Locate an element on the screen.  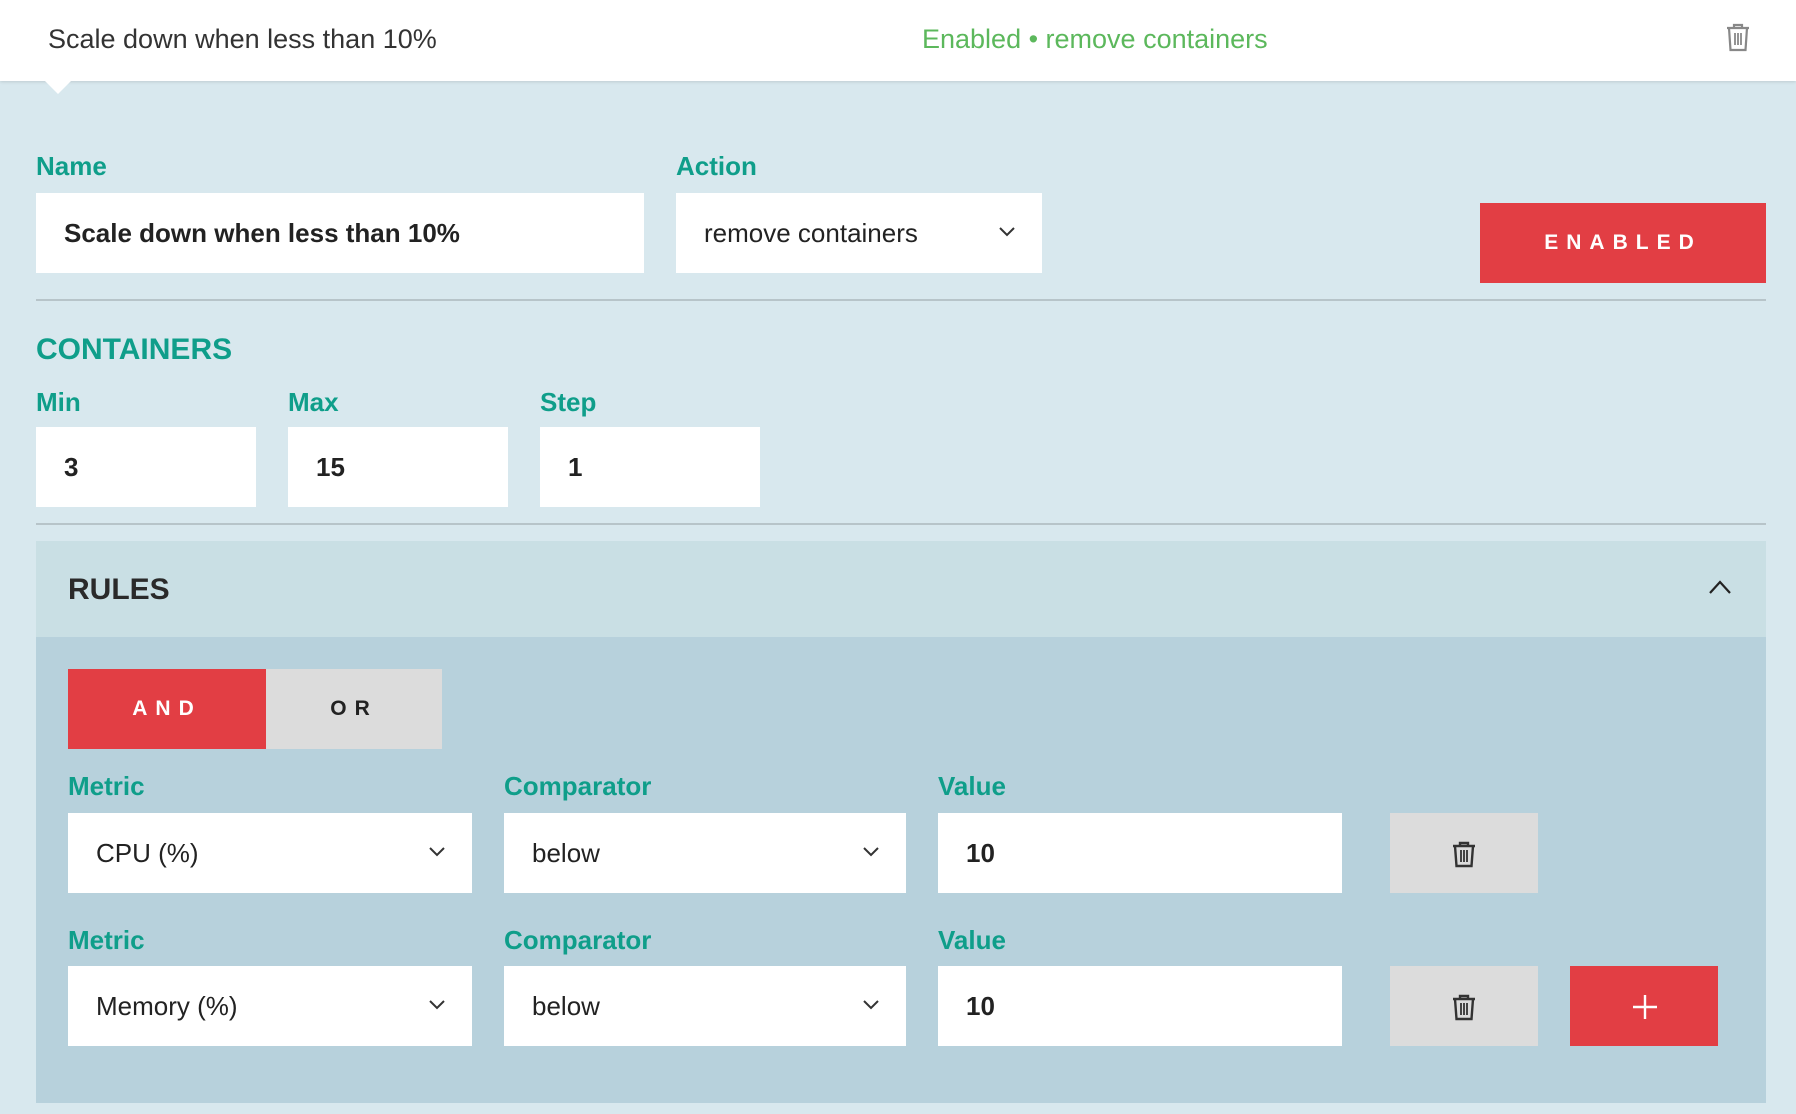
and-toggle-button: AND is located at coordinates (167, 709).